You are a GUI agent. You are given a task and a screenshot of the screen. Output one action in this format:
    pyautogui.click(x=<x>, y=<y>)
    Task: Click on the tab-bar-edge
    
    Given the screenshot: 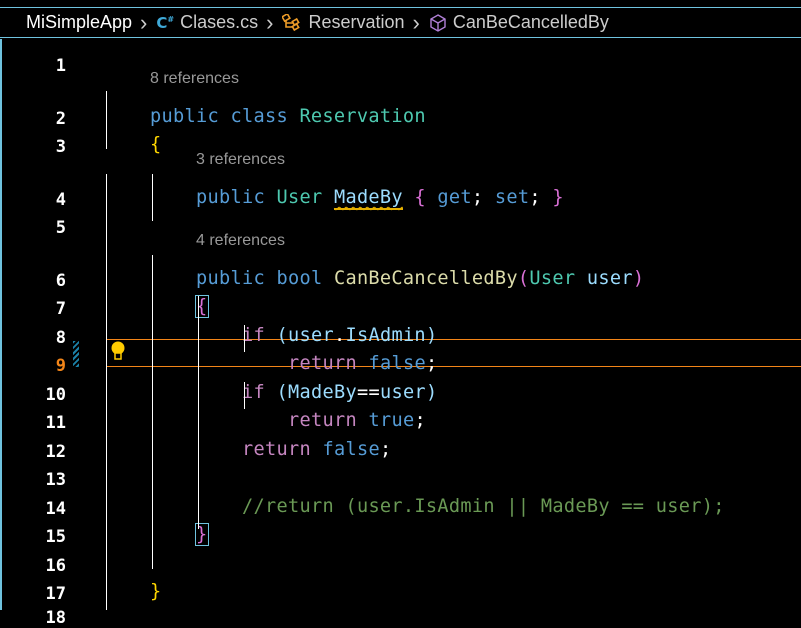 What is the action you would take?
    pyautogui.click(x=400, y=4)
    